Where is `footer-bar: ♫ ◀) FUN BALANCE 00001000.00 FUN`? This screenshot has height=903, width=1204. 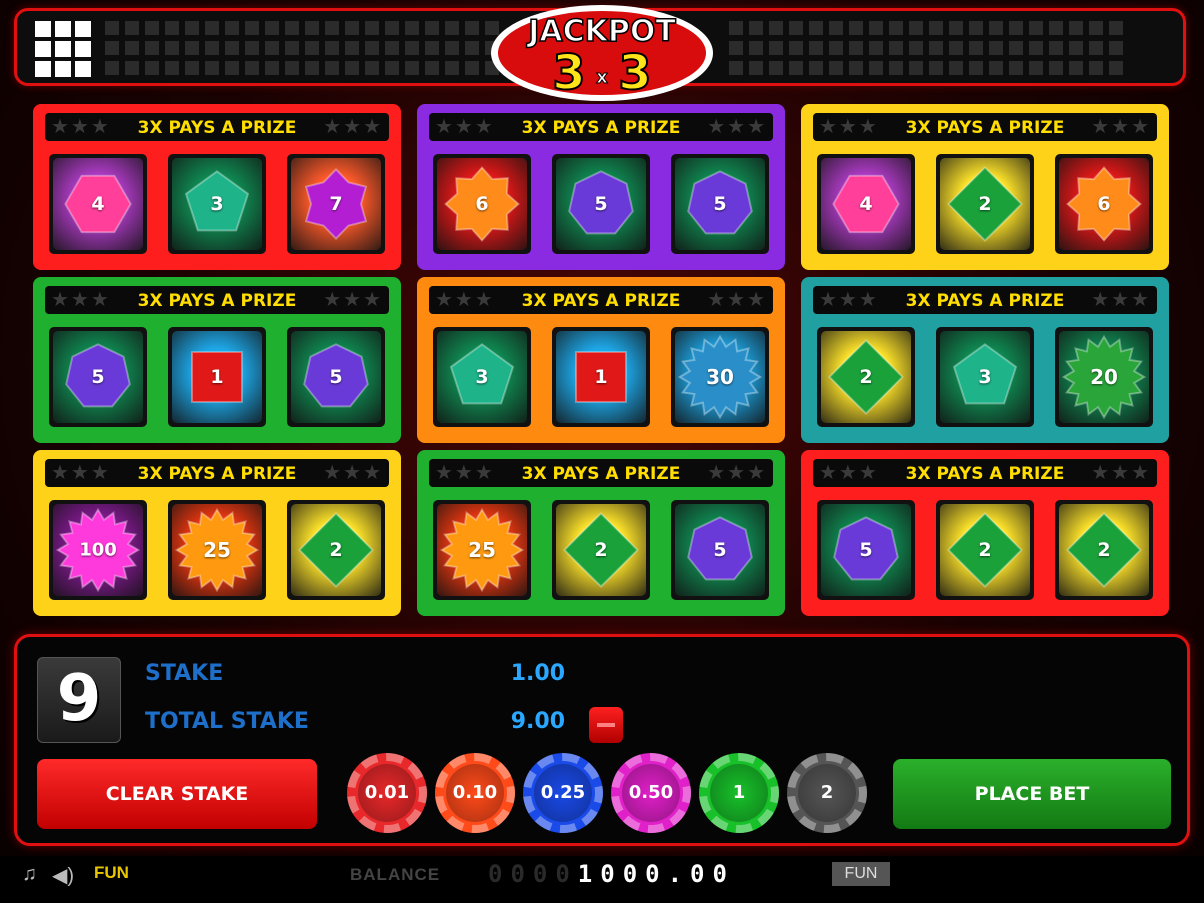
footer-bar: ♫ ◀) FUN BALANCE 00001000.00 FUN is located at coordinates (602, 879).